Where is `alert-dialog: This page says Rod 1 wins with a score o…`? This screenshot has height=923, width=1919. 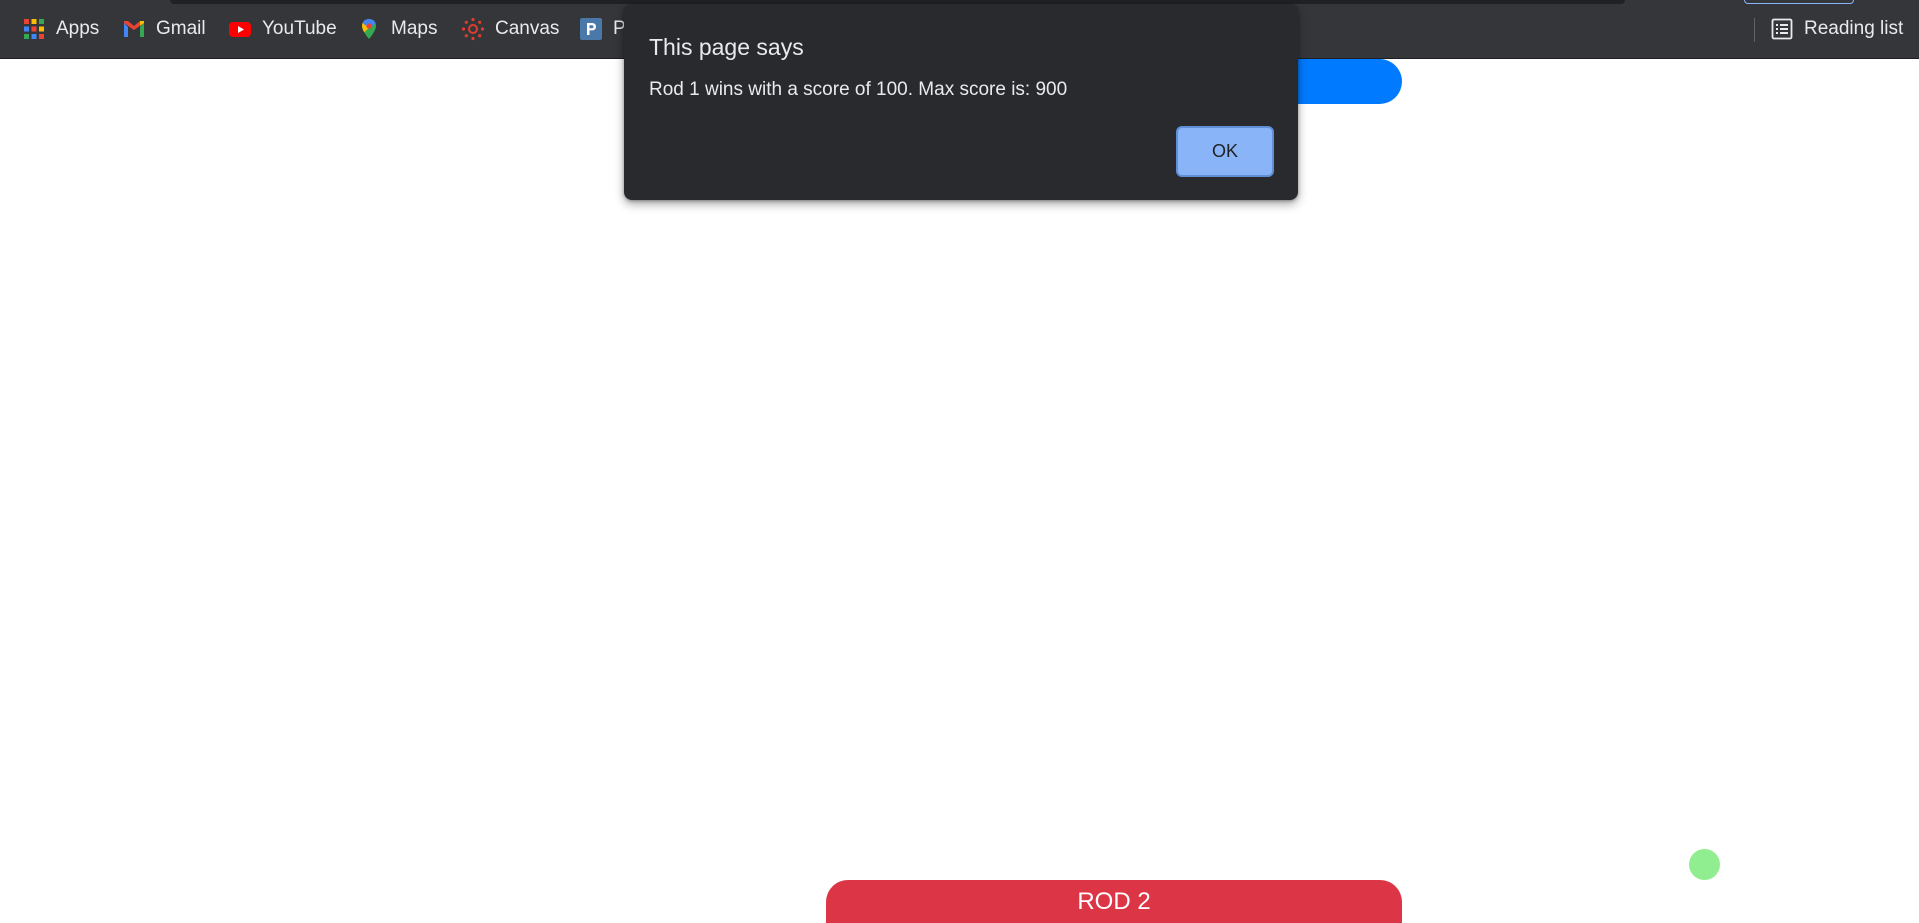 alert-dialog: This page says Rod 1 wins with a score o… is located at coordinates (961, 102).